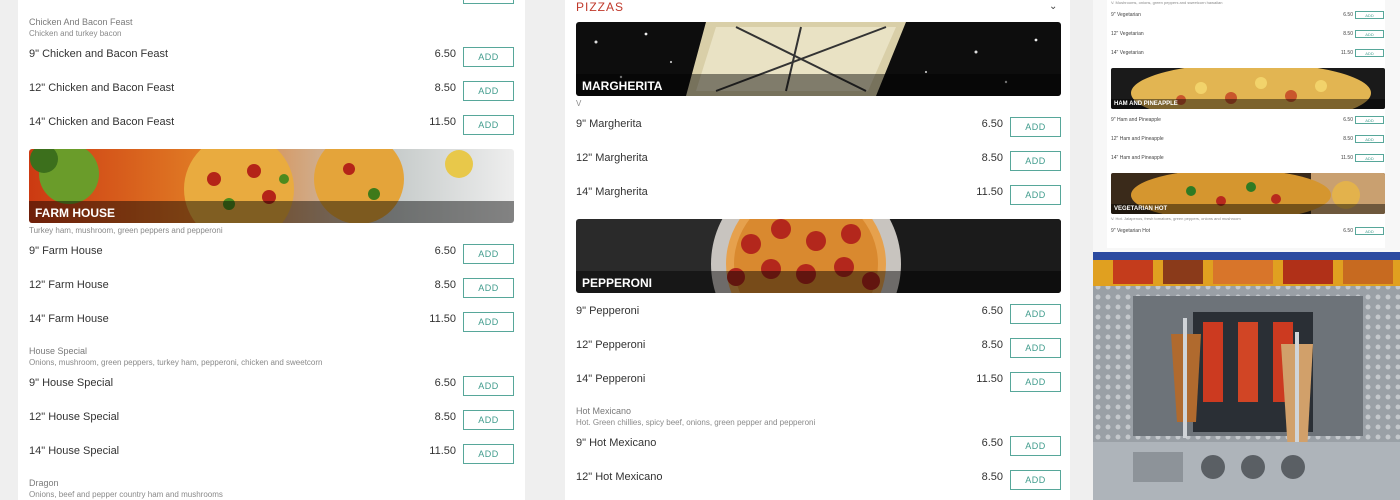  What do you see at coordinates (69, 319) in the screenshot?
I see `item-name: 14" Farm House` at bounding box center [69, 319].